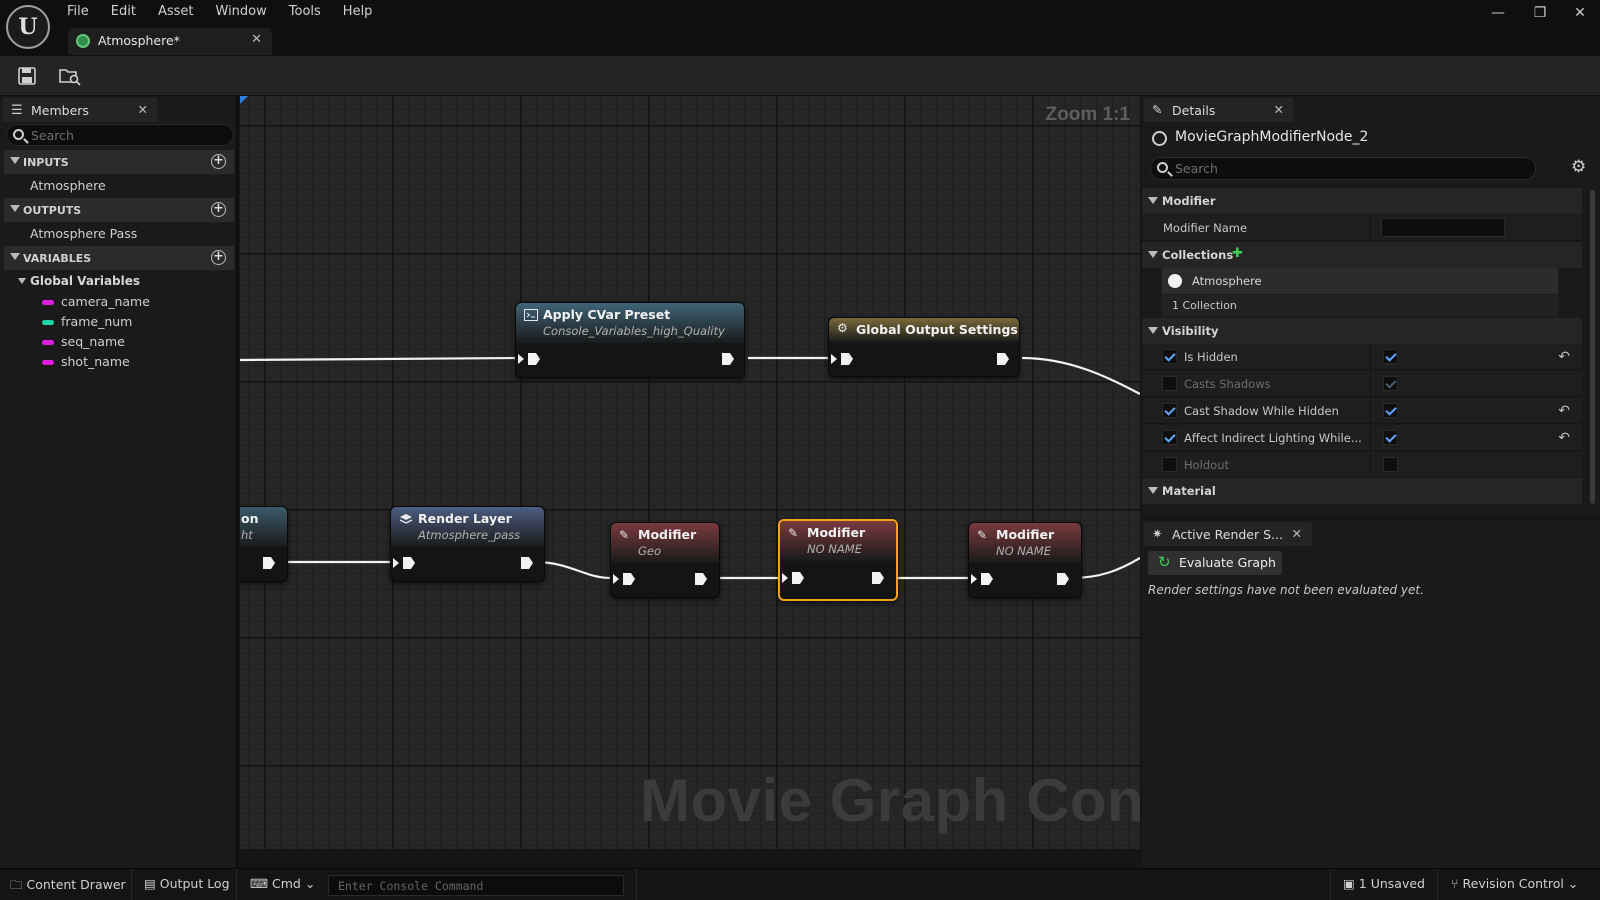 The height and width of the screenshot is (900, 1600). I want to click on details-search-input: Search, so click(1343, 168).